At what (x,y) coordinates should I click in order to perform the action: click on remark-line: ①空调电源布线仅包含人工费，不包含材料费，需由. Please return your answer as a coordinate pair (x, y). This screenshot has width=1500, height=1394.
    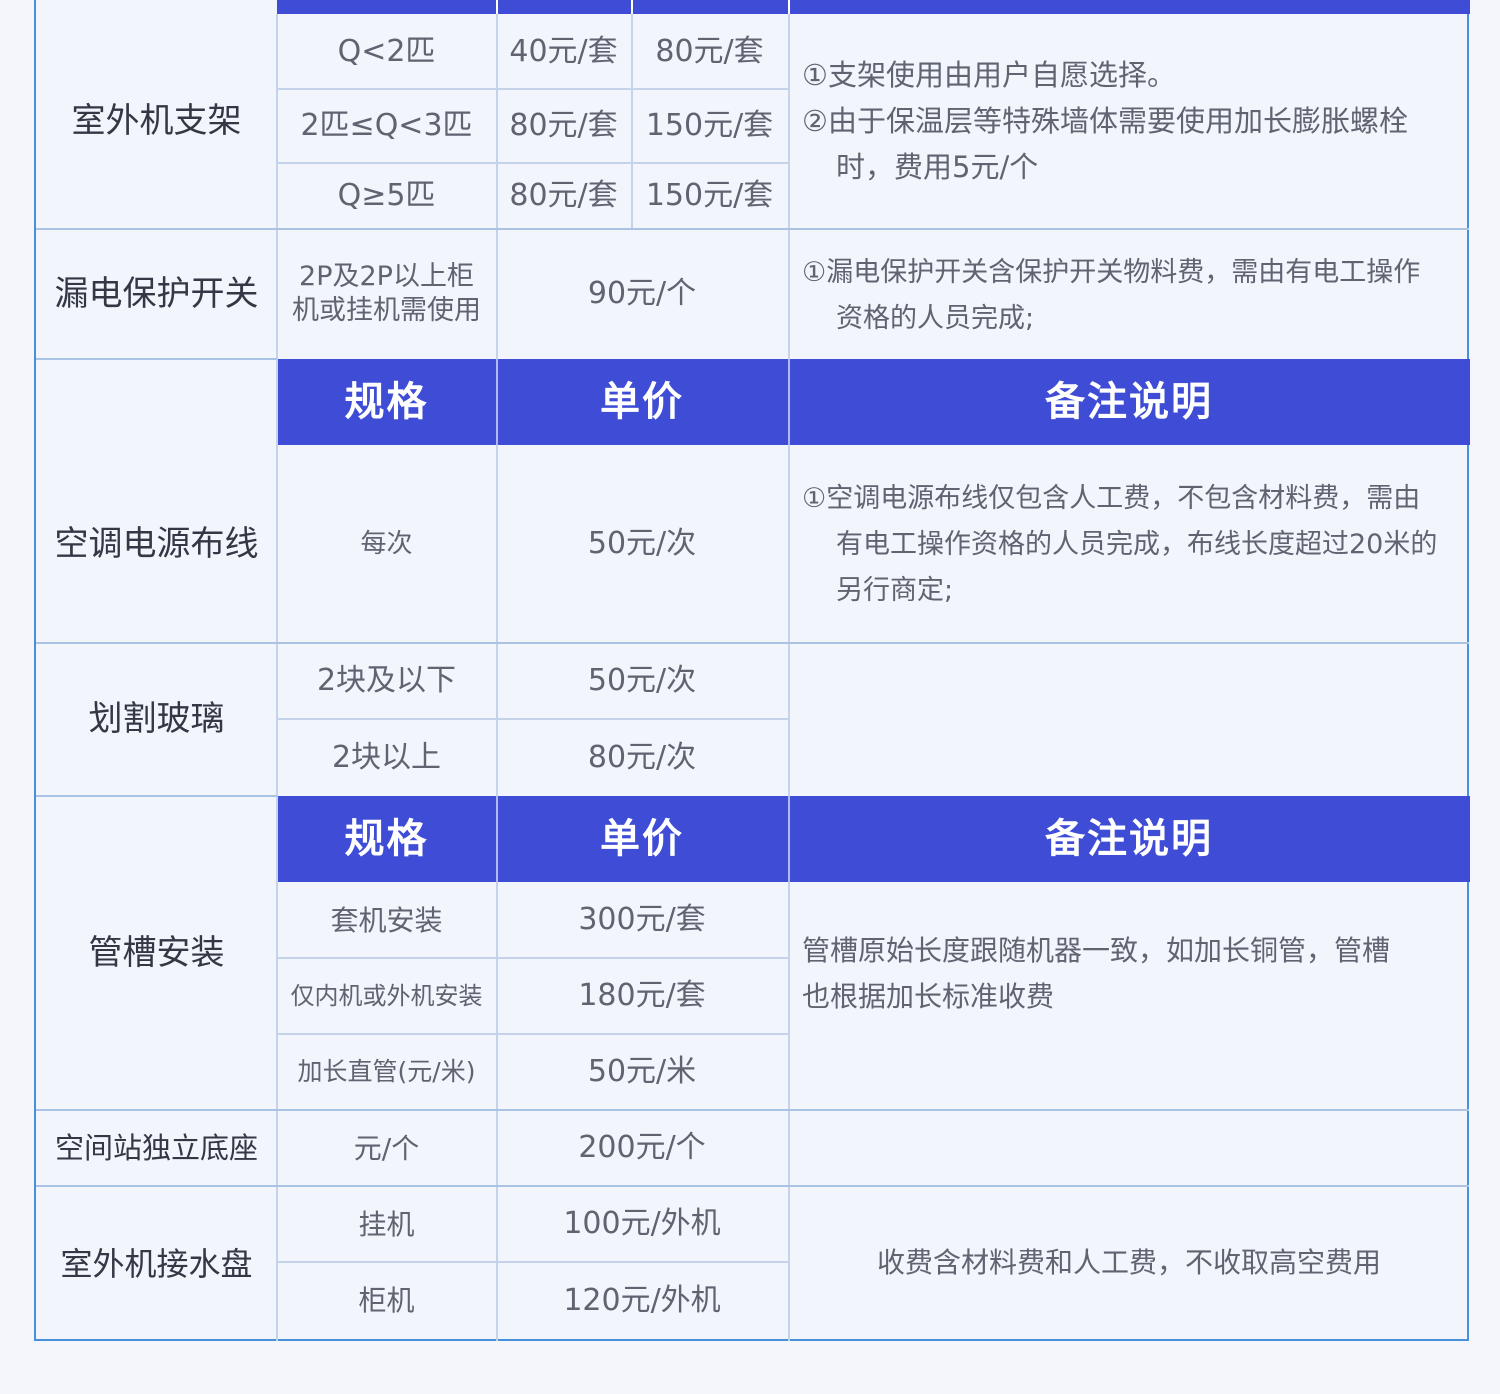
    Looking at the image, I should click on (1111, 498).